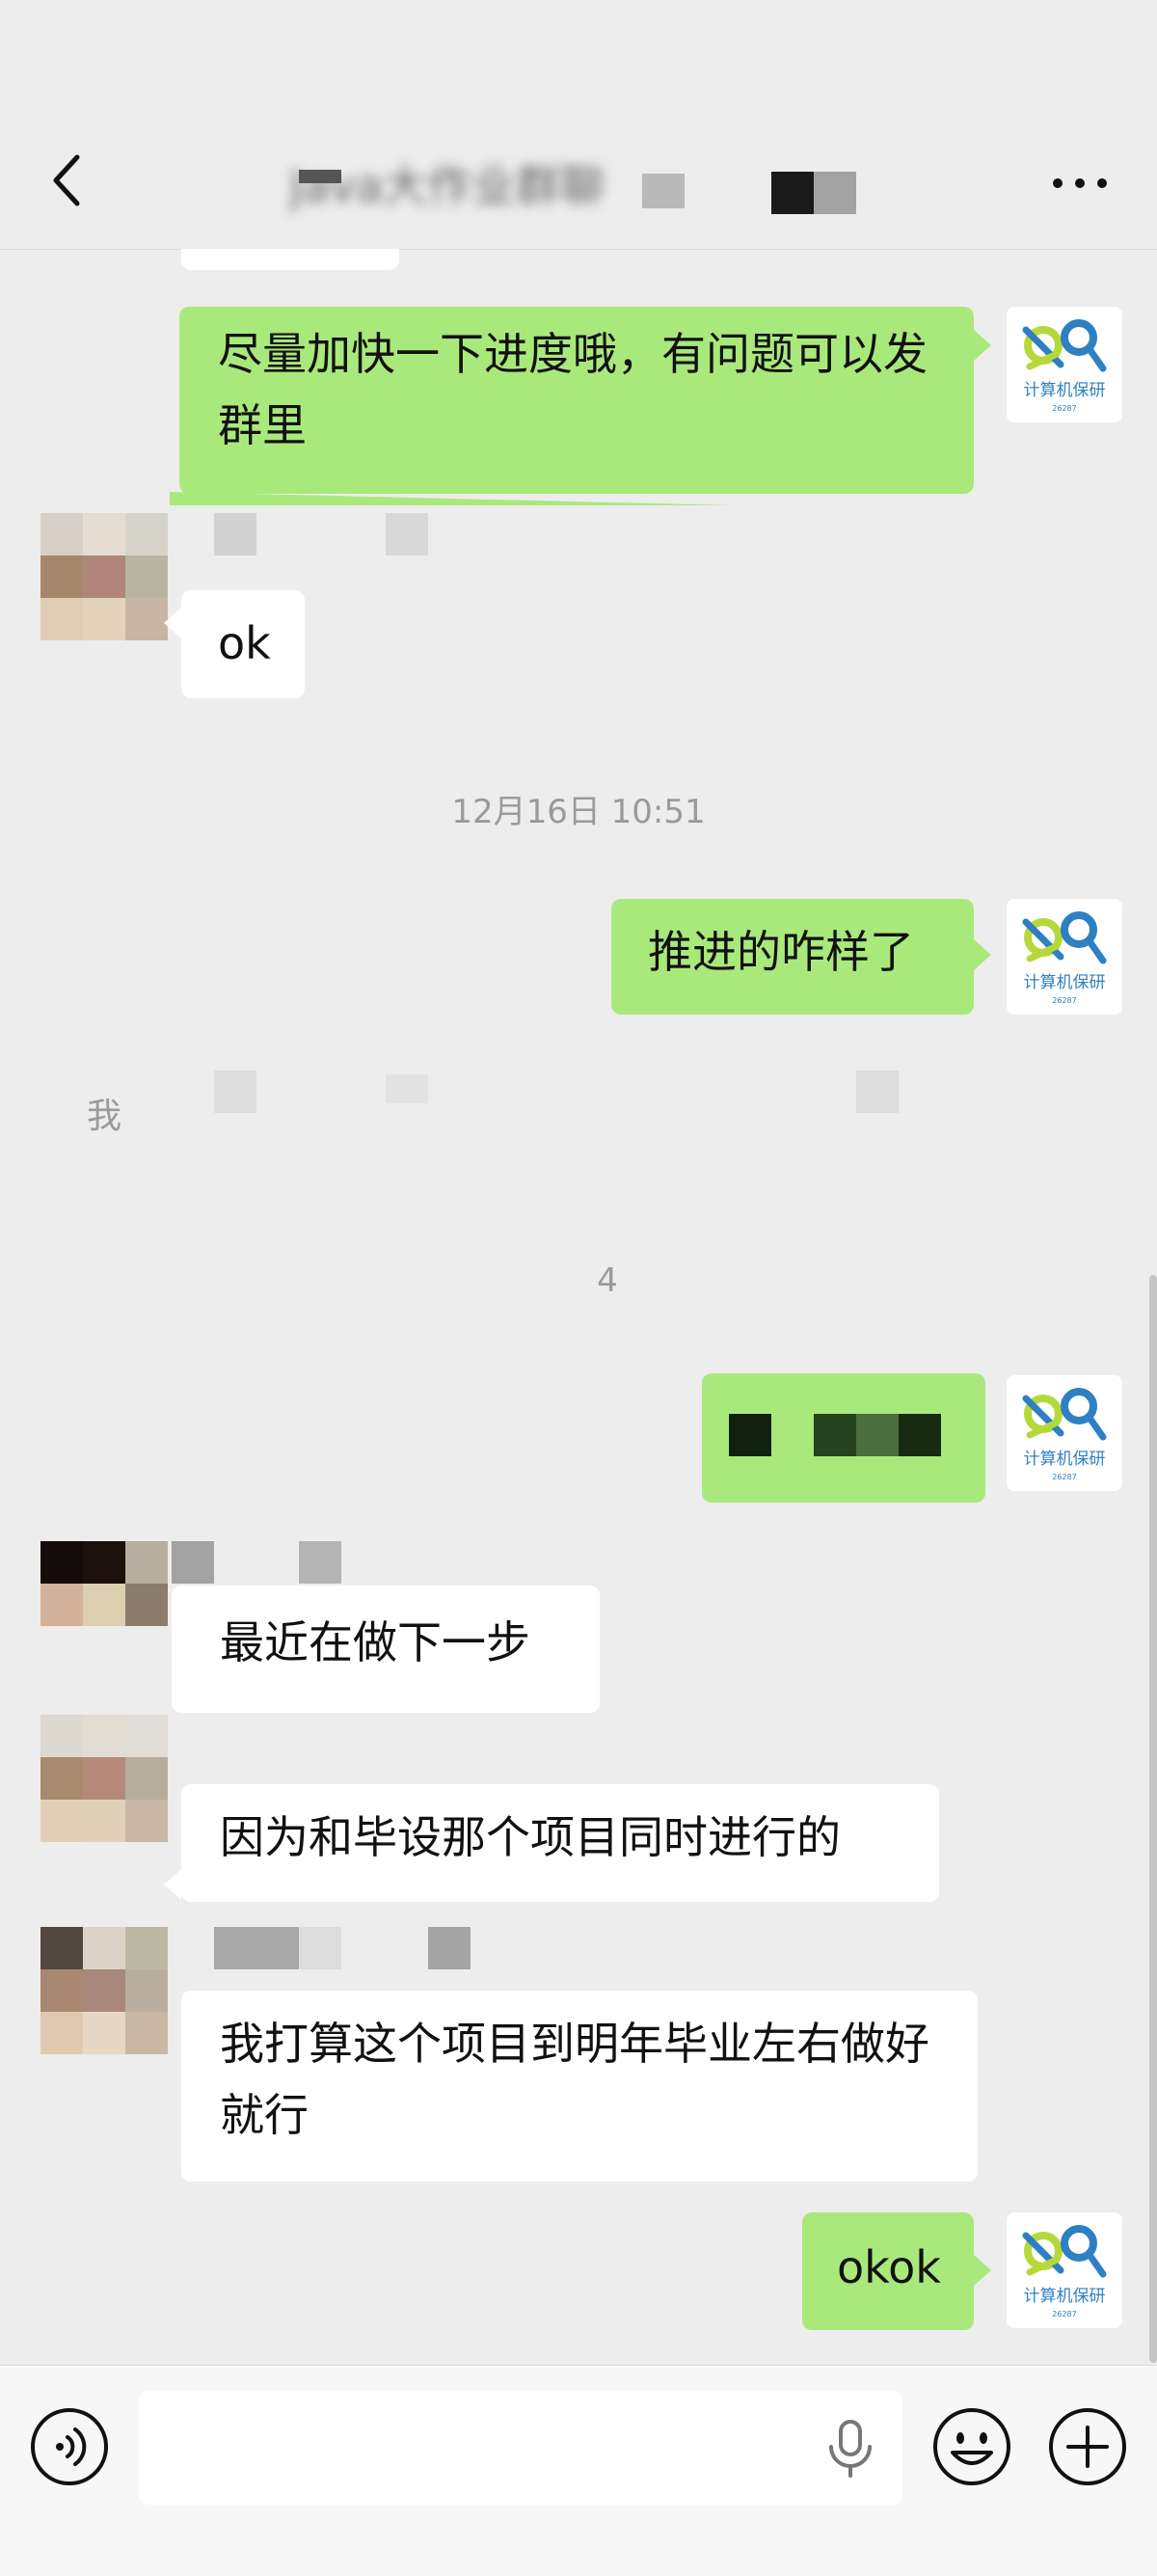  What do you see at coordinates (290, 259) in the screenshot?
I see `message-bubble-partial` at bounding box center [290, 259].